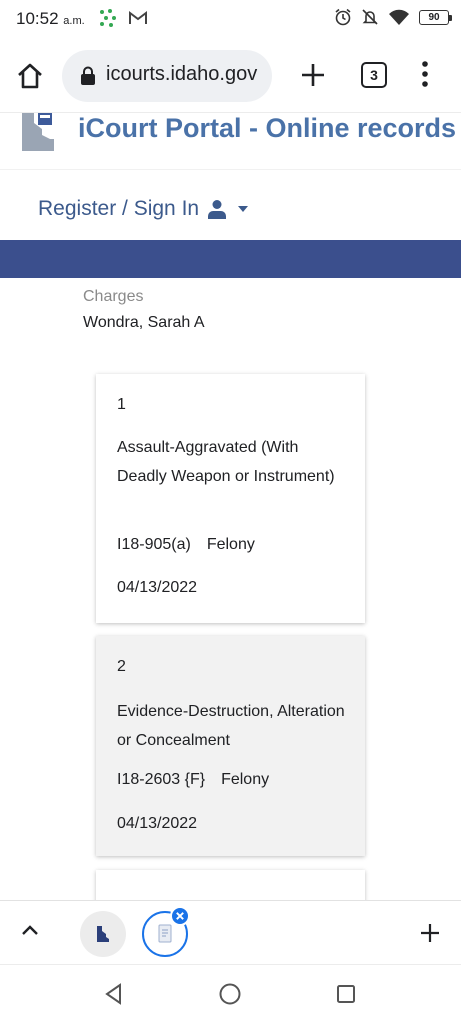 This screenshot has width=461, height=1024. I want to click on tab-switcher-button: 3, so click(374, 75).